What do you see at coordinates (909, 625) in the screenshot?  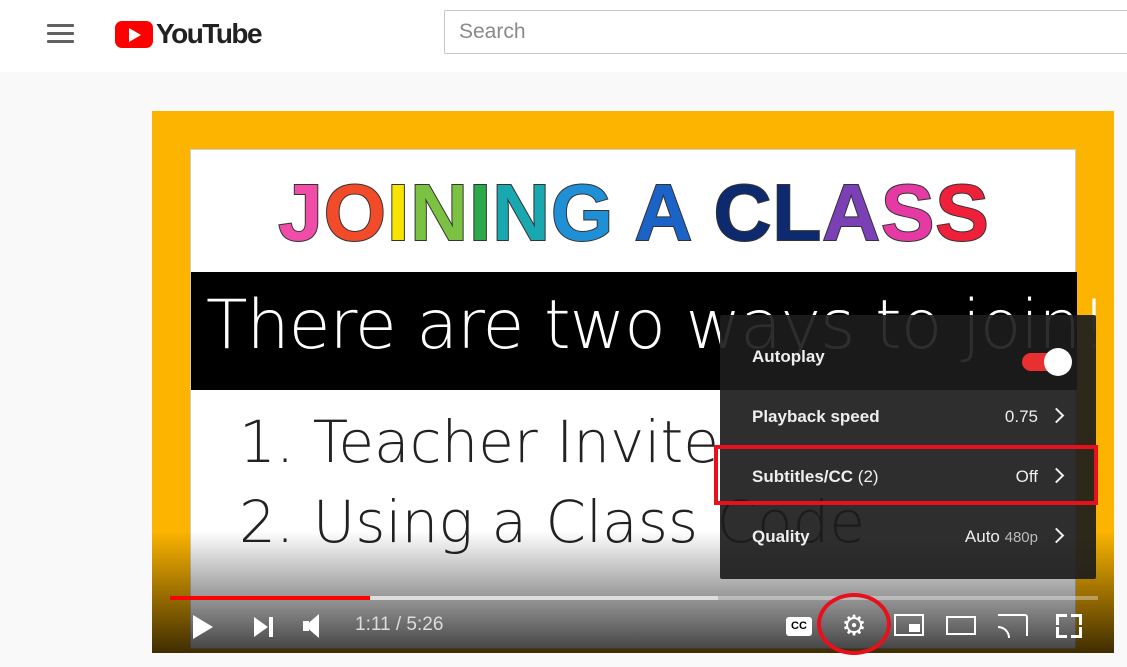 I see `miniplayer-icon` at bounding box center [909, 625].